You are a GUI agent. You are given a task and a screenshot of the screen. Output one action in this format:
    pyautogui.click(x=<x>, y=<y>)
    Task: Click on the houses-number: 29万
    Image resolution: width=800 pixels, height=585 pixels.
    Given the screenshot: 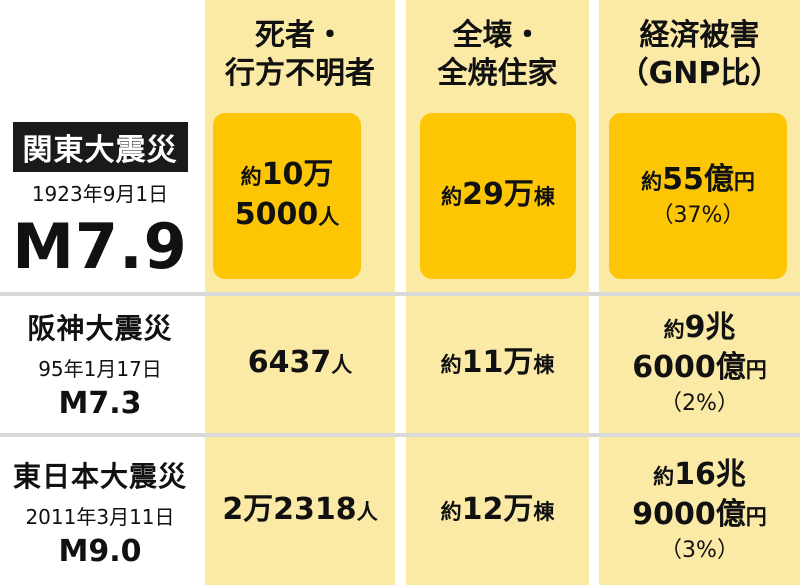 What is the action you would take?
    pyautogui.click(x=498, y=194)
    